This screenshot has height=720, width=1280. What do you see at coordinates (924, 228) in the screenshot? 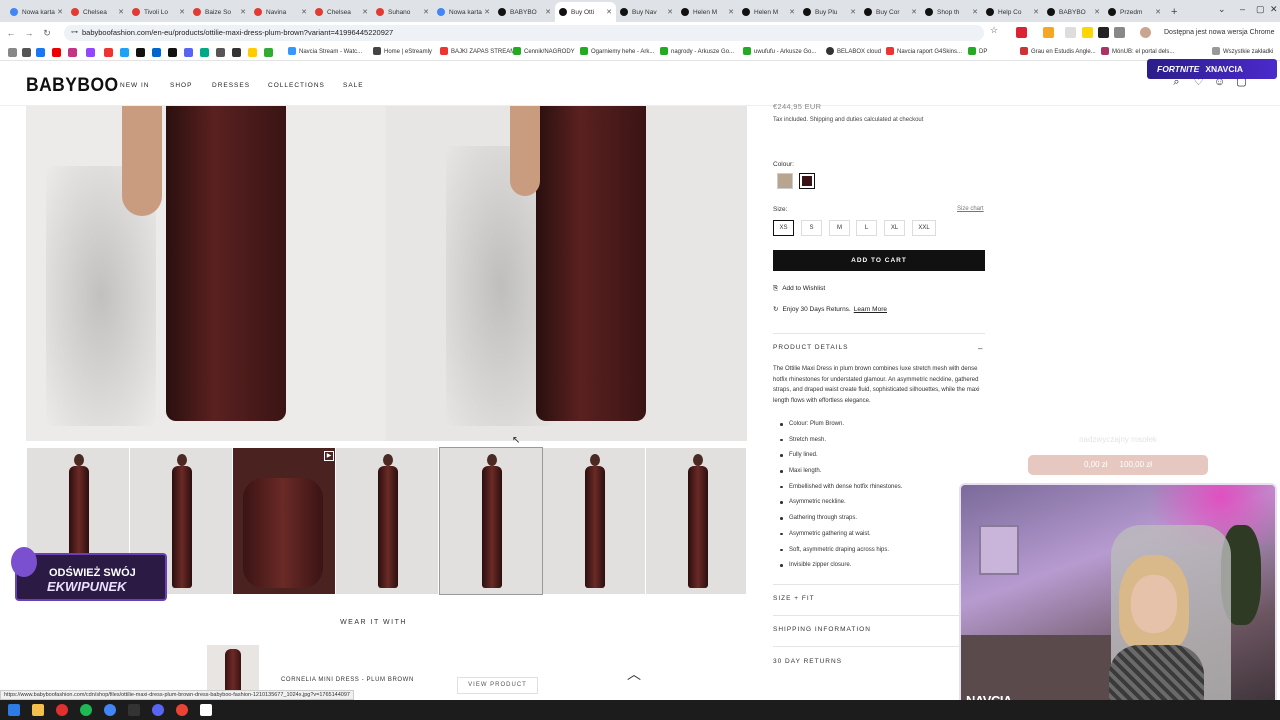
I see `size-xxl: XXL` at bounding box center [924, 228].